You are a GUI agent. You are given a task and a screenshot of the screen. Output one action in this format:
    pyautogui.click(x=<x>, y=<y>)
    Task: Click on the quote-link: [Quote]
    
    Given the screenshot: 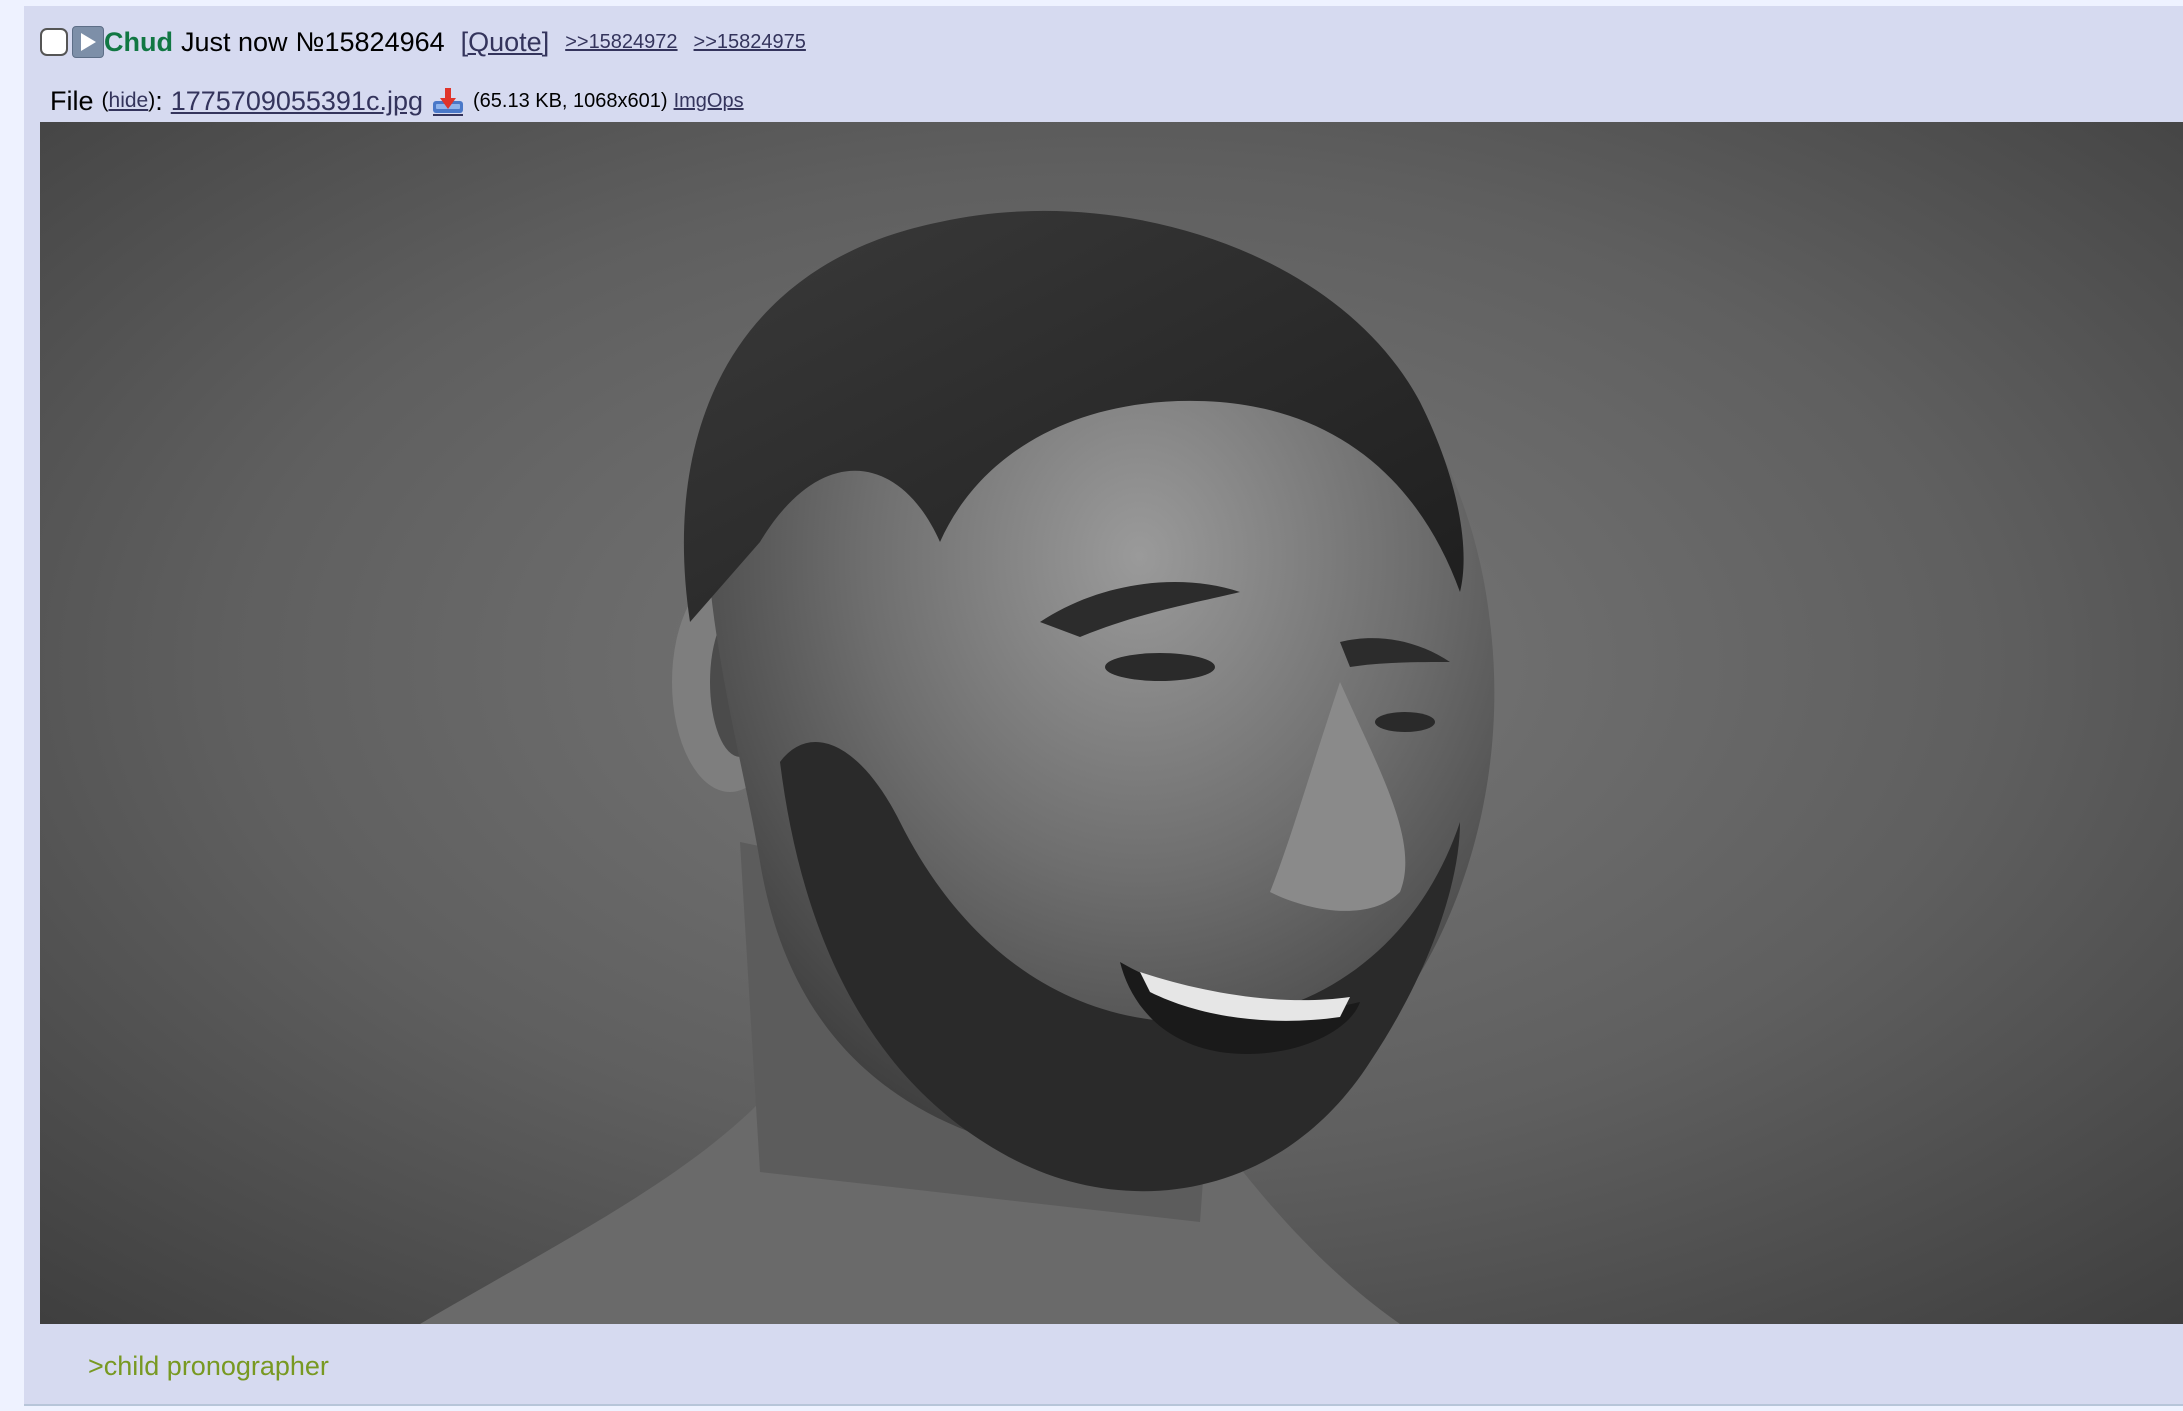 What is the action you would take?
    pyautogui.click(x=505, y=42)
    